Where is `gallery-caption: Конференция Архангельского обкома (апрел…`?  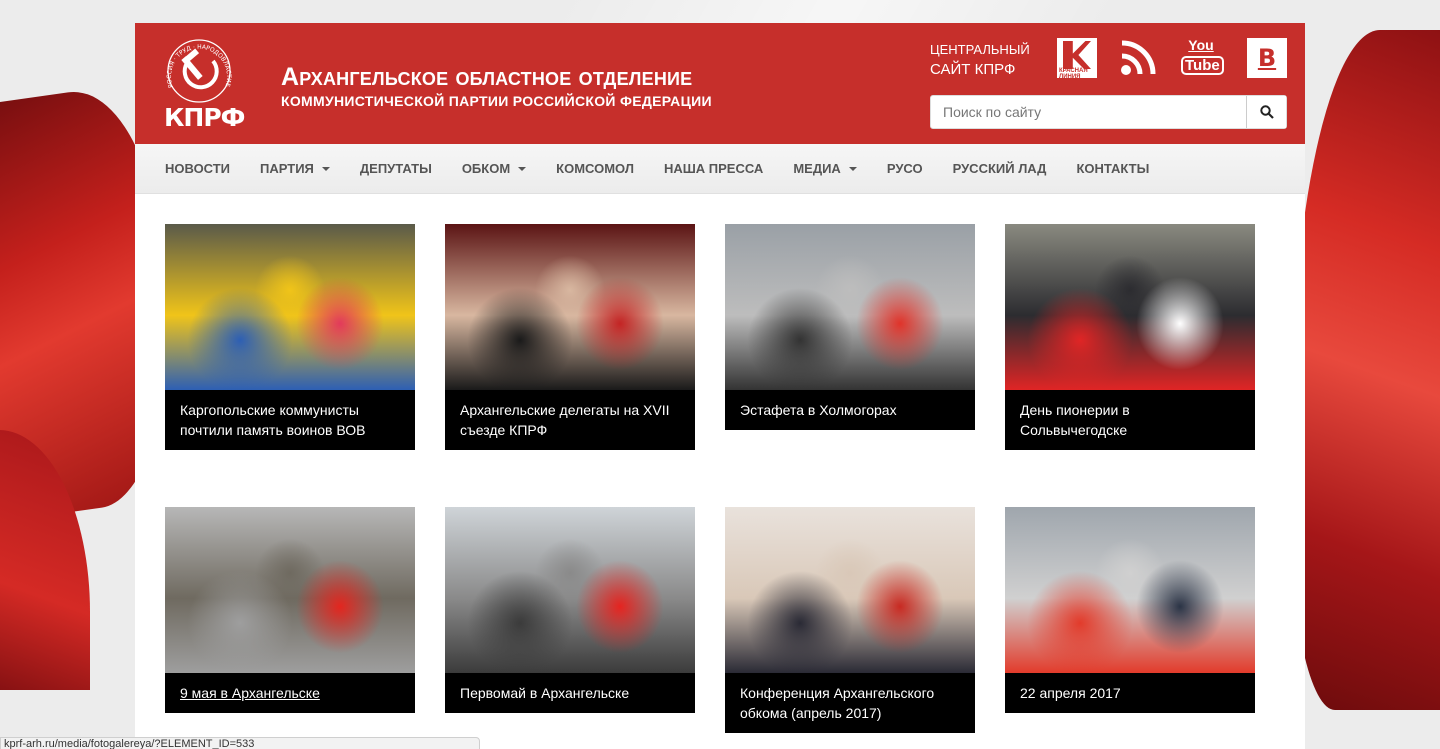
gallery-caption: Конференция Архангельского обкома (апрел… is located at coordinates (850, 703).